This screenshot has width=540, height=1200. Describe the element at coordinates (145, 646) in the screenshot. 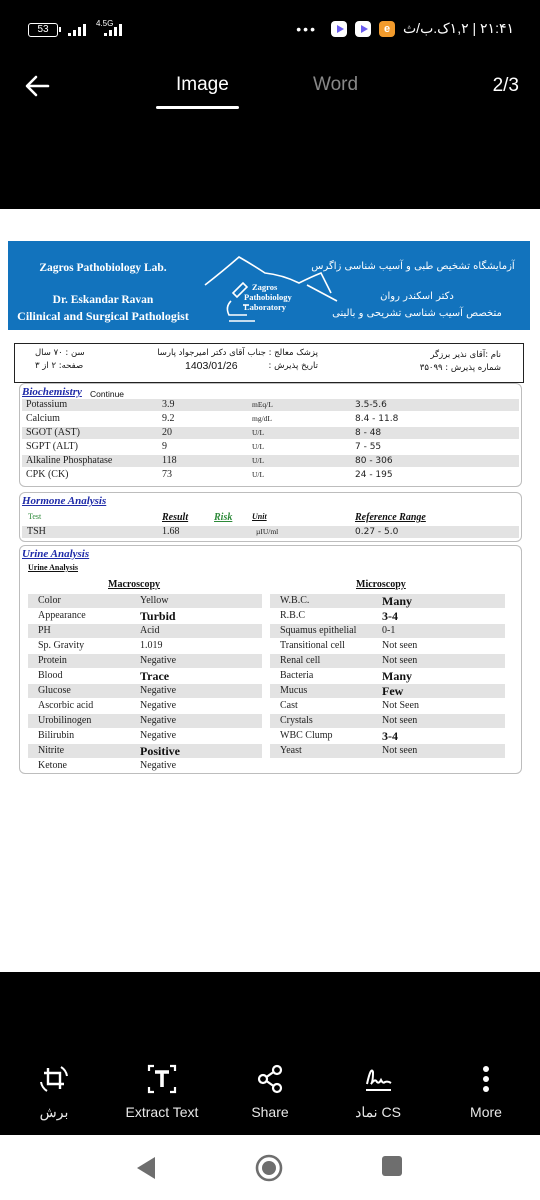

I see `macroscopy-row: Sp. Gravity 1.019` at that location.